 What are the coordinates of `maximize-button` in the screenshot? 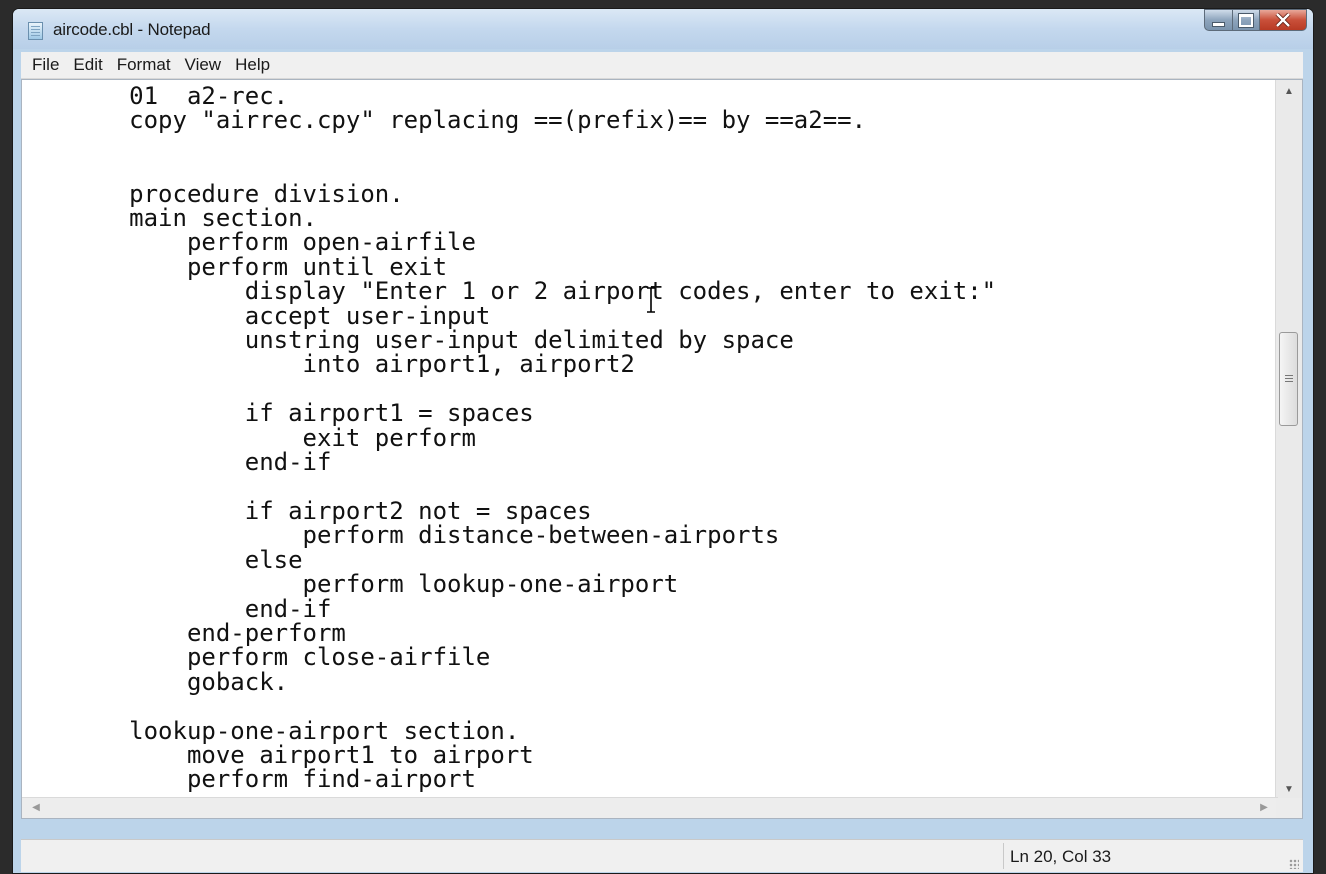 It's located at (1245, 20).